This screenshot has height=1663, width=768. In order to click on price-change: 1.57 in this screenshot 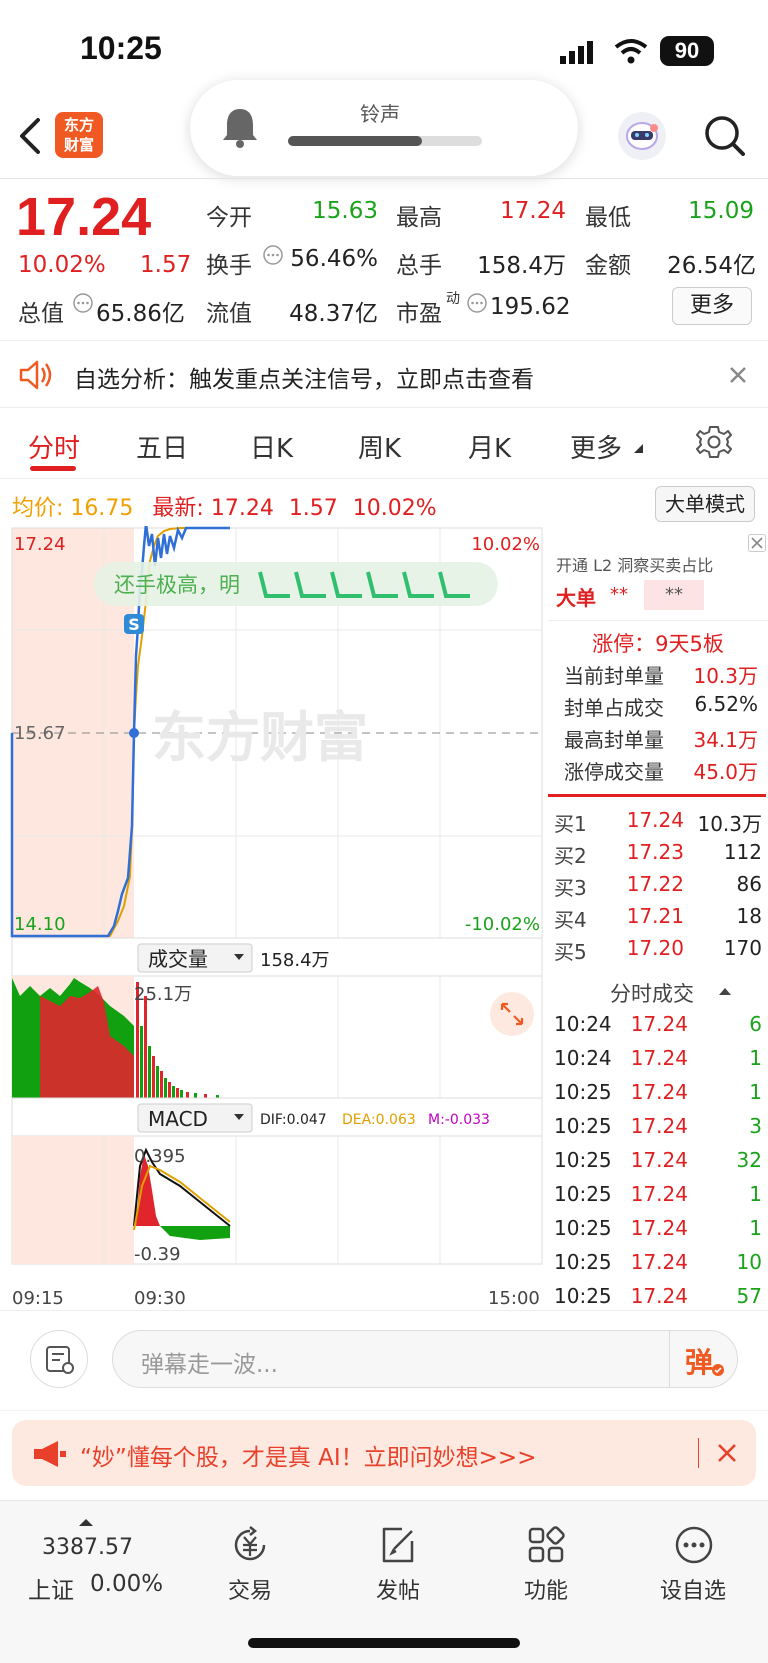, I will do `click(166, 265)`.